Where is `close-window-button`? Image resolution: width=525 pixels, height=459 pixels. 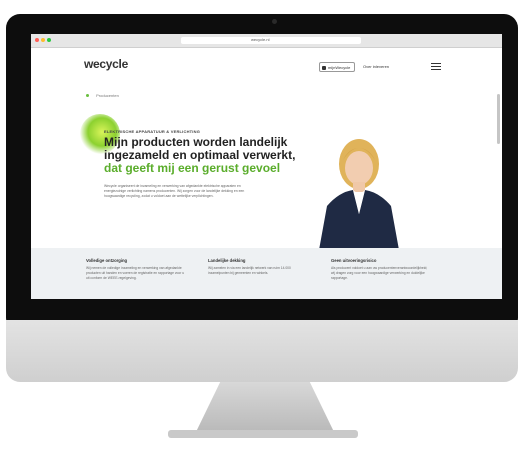
close-window-button is located at coordinates (37, 40).